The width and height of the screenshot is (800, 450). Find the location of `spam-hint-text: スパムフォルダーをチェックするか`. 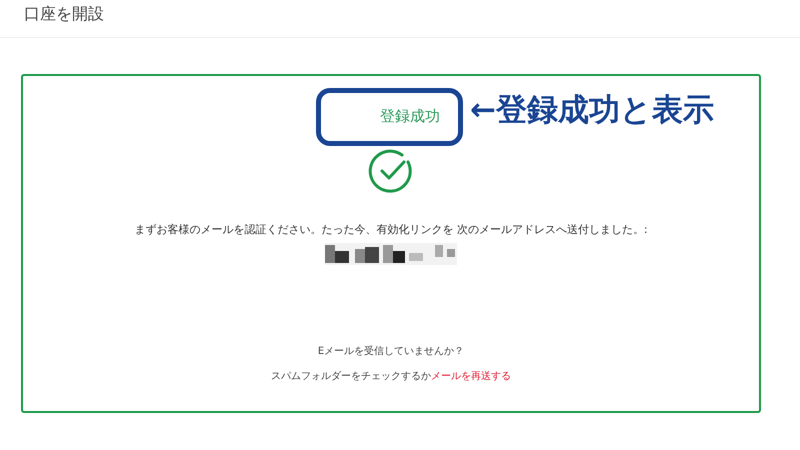

spam-hint-text: スパムフォルダーをチェックするか is located at coordinates (351, 376).